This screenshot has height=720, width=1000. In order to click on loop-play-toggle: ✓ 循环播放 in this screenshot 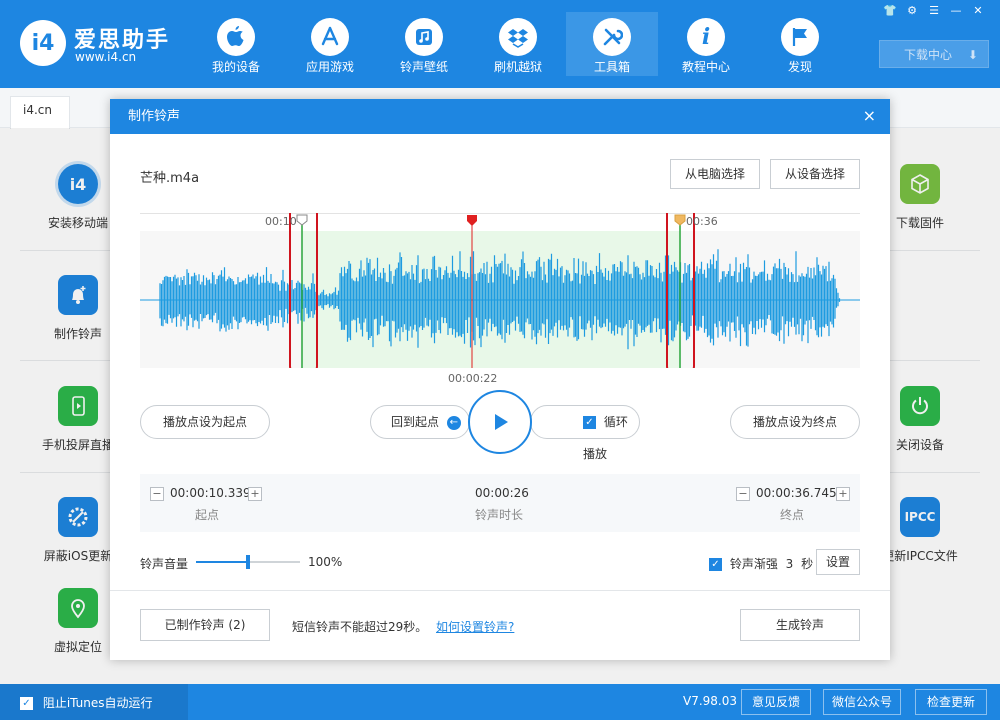, I will do `click(585, 433)`.